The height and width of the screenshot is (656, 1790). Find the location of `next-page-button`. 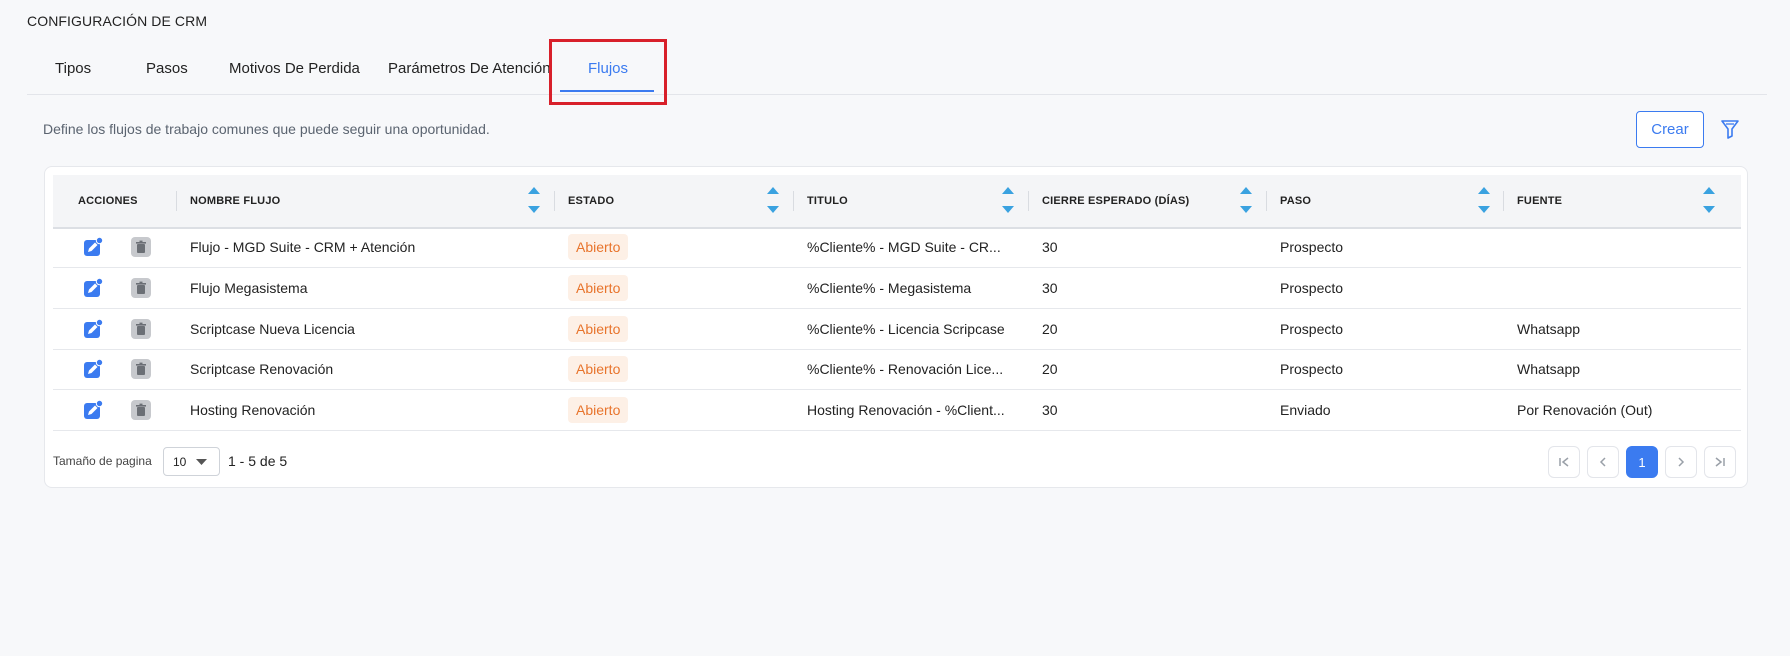

next-page-button is located at coordinates (1681, 462).